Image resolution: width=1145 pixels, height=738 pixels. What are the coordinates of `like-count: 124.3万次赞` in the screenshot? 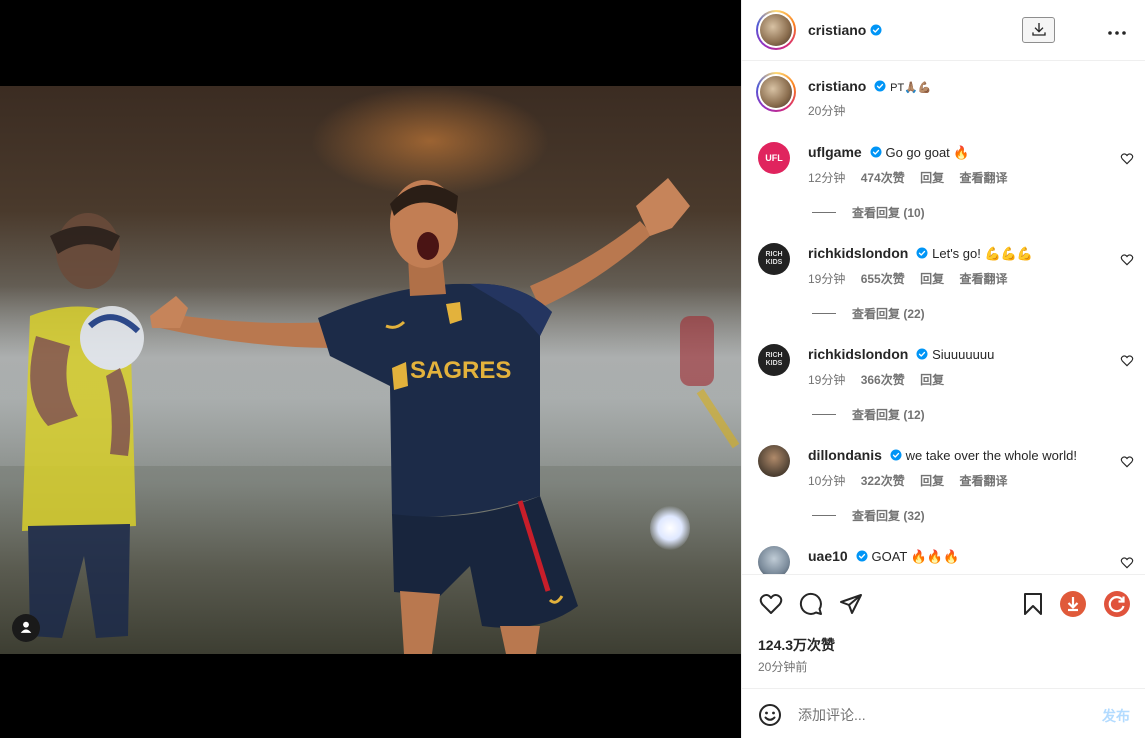 It's located at (796, 645).